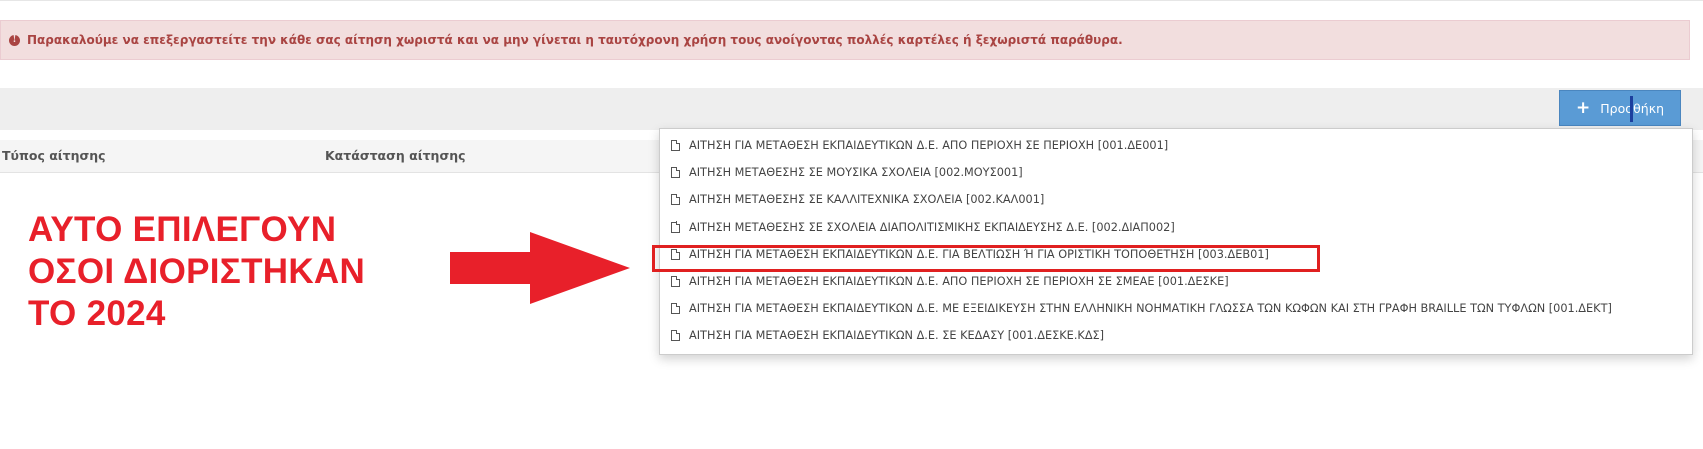 The height and width of the screenshot is (449, 1703). I want to click on text-cursor-mark, so click(1631, 109).